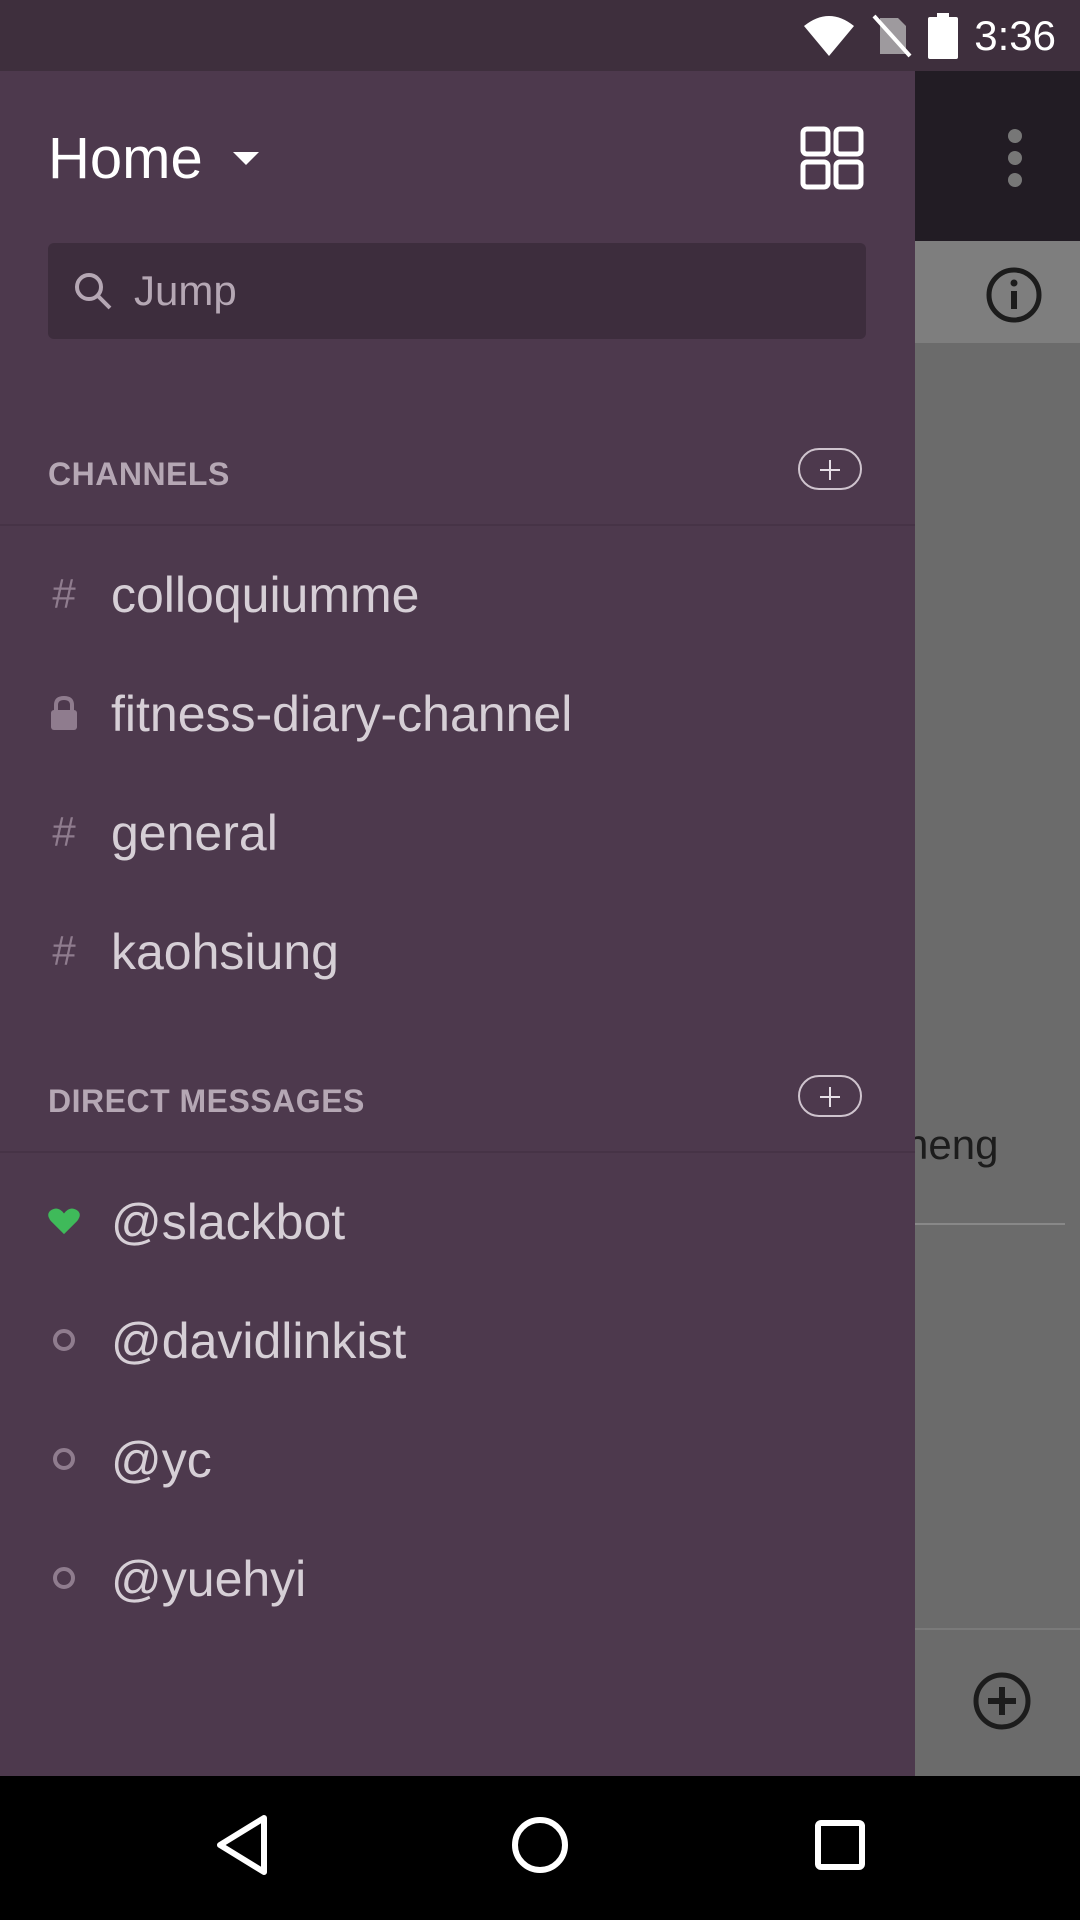  I want to click on jump-search-input: Jump, so click(457, 291).